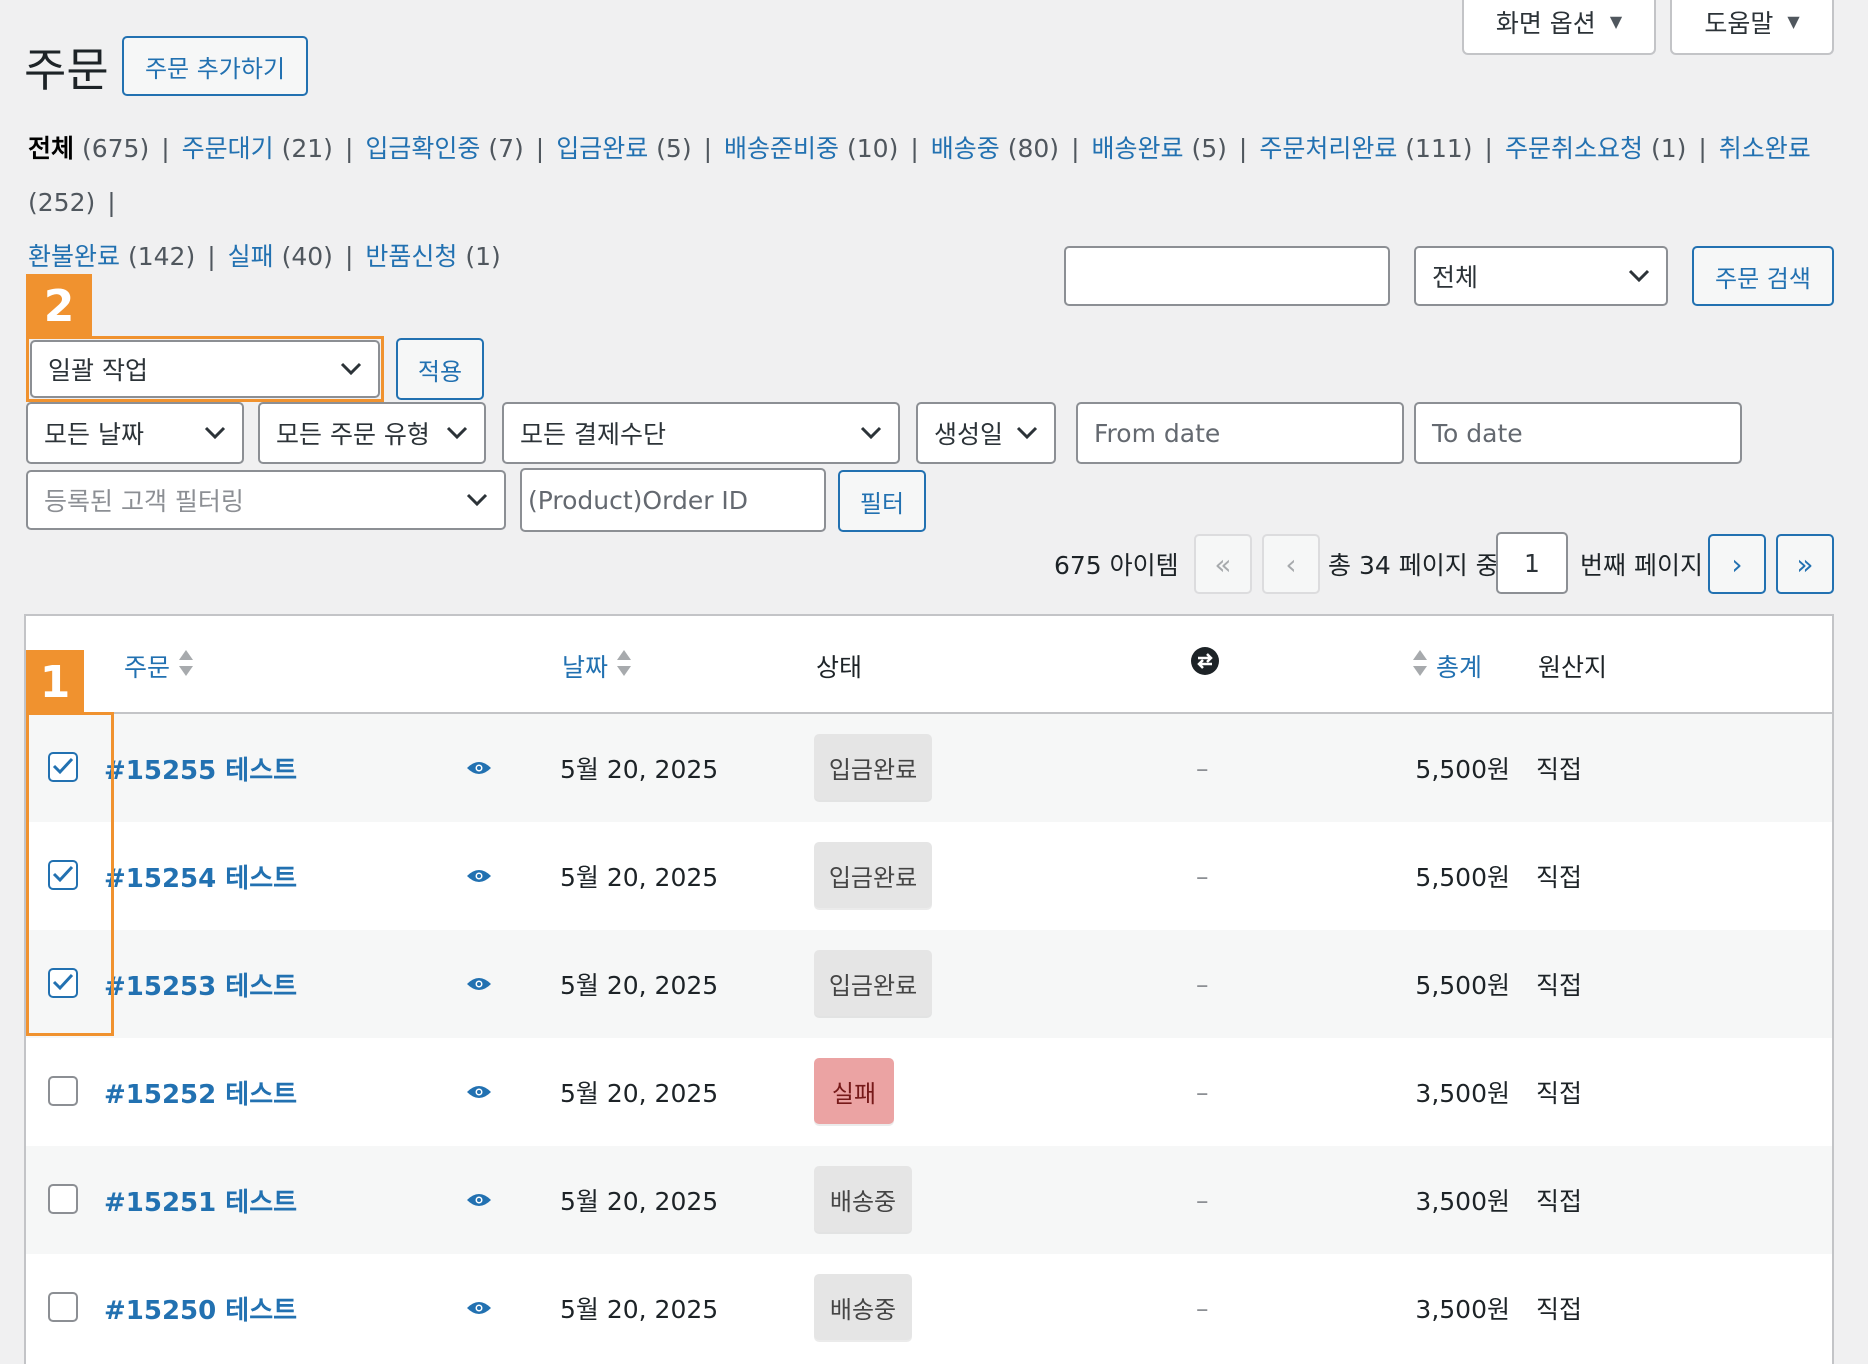 The width and height of the screenshot is (1868, 1364). I want to click on column-total: 총계, so click(1447, 666).